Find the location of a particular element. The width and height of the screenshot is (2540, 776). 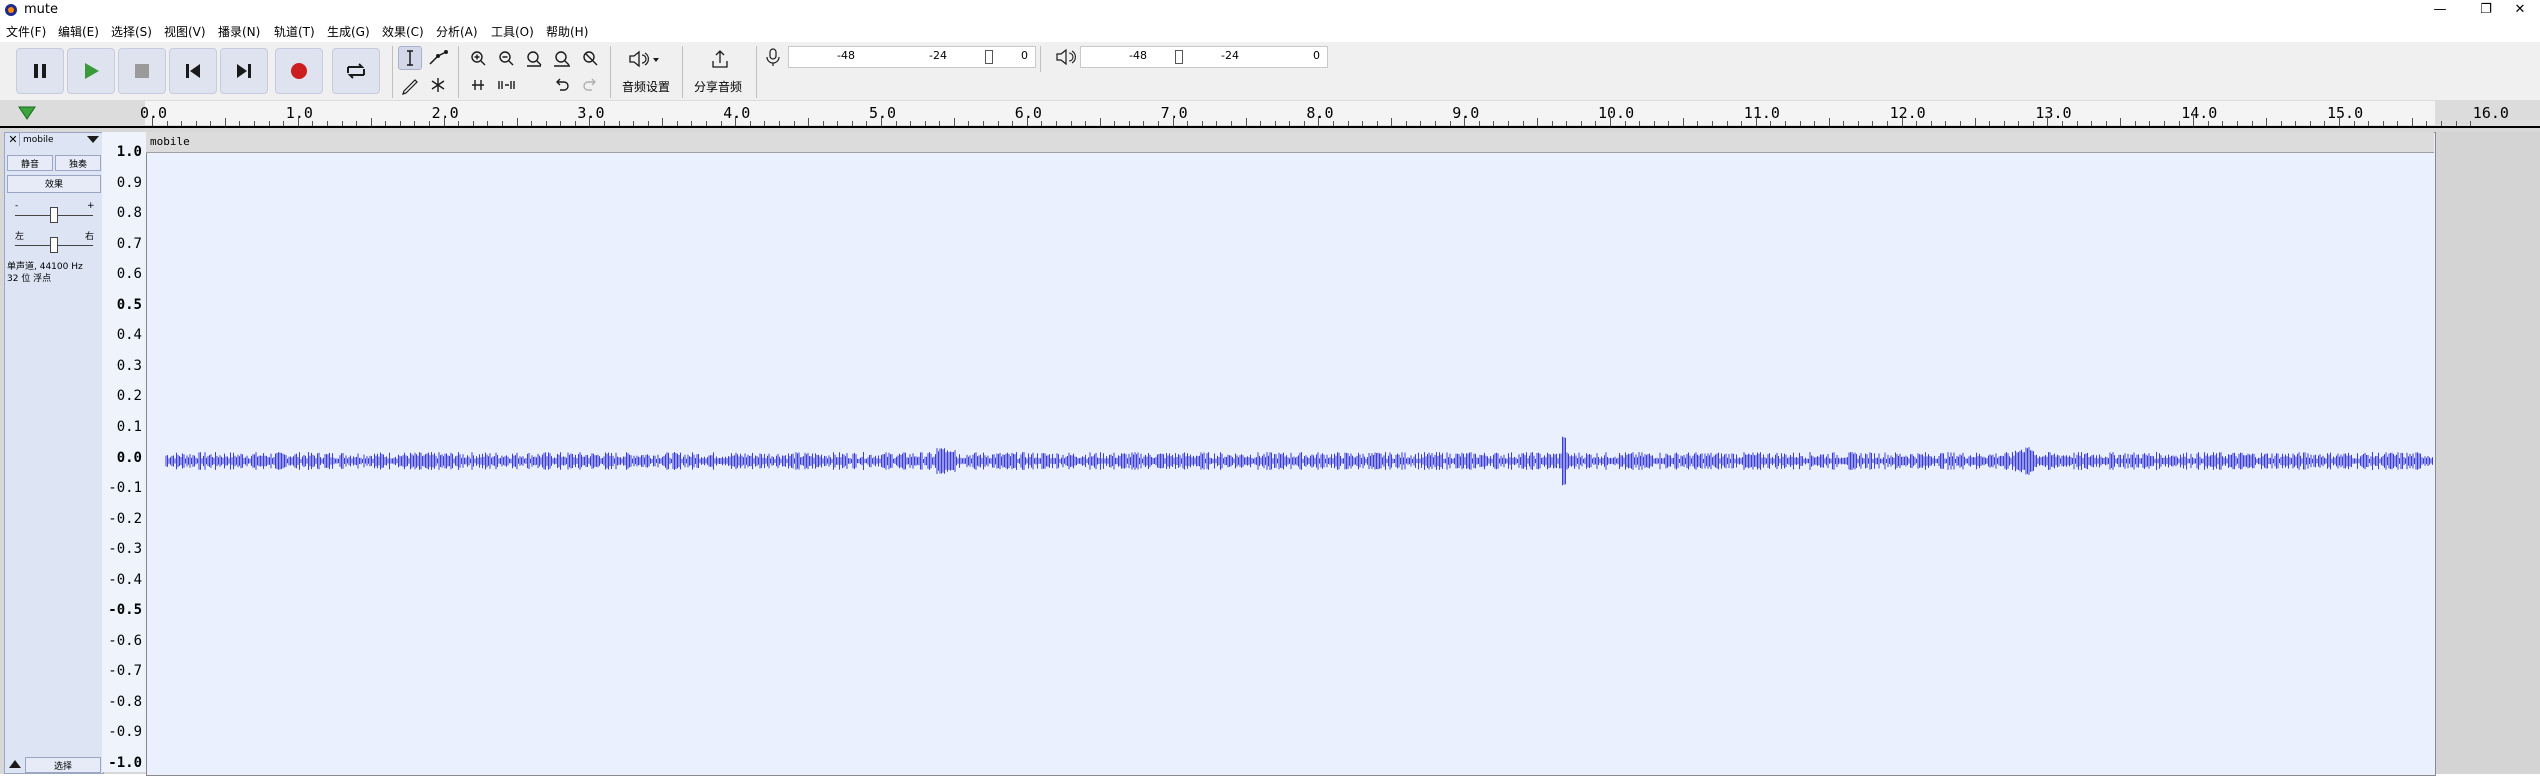

playback-meter: -48 -24 0 is located at coordinates (1204, 57).